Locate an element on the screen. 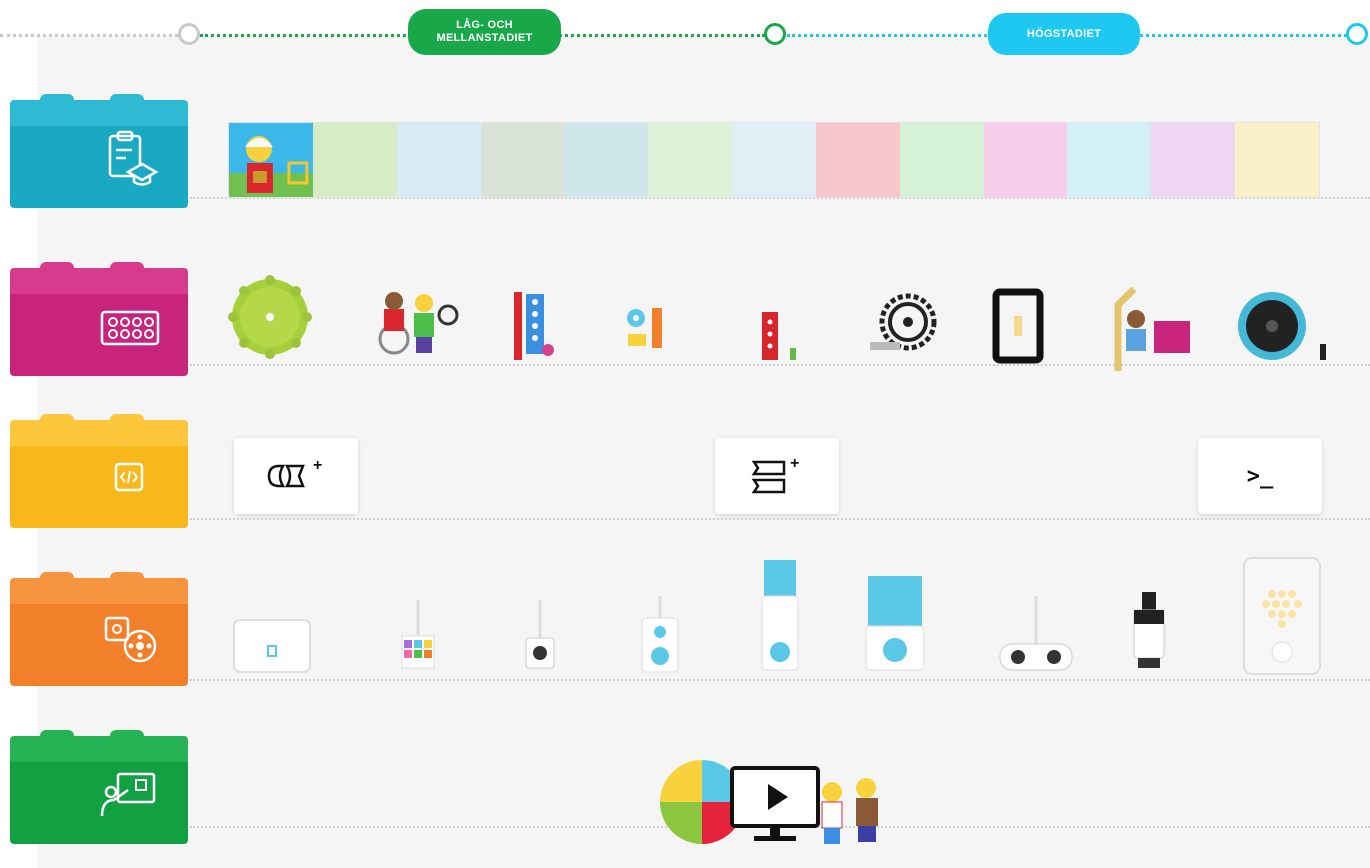  wheel-icon is located at coordinates (1282, 328).